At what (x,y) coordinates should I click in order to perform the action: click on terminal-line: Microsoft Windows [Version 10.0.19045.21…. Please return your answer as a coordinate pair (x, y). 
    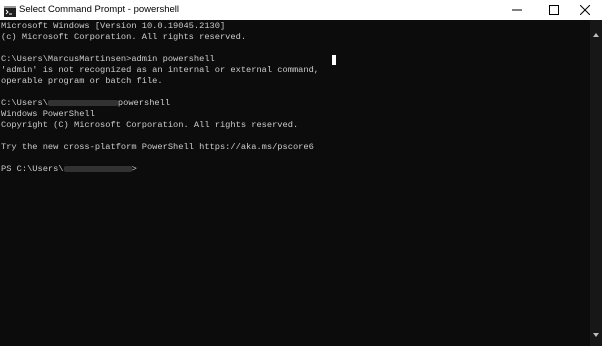
    Looking at the image, I should click on (113, 26).